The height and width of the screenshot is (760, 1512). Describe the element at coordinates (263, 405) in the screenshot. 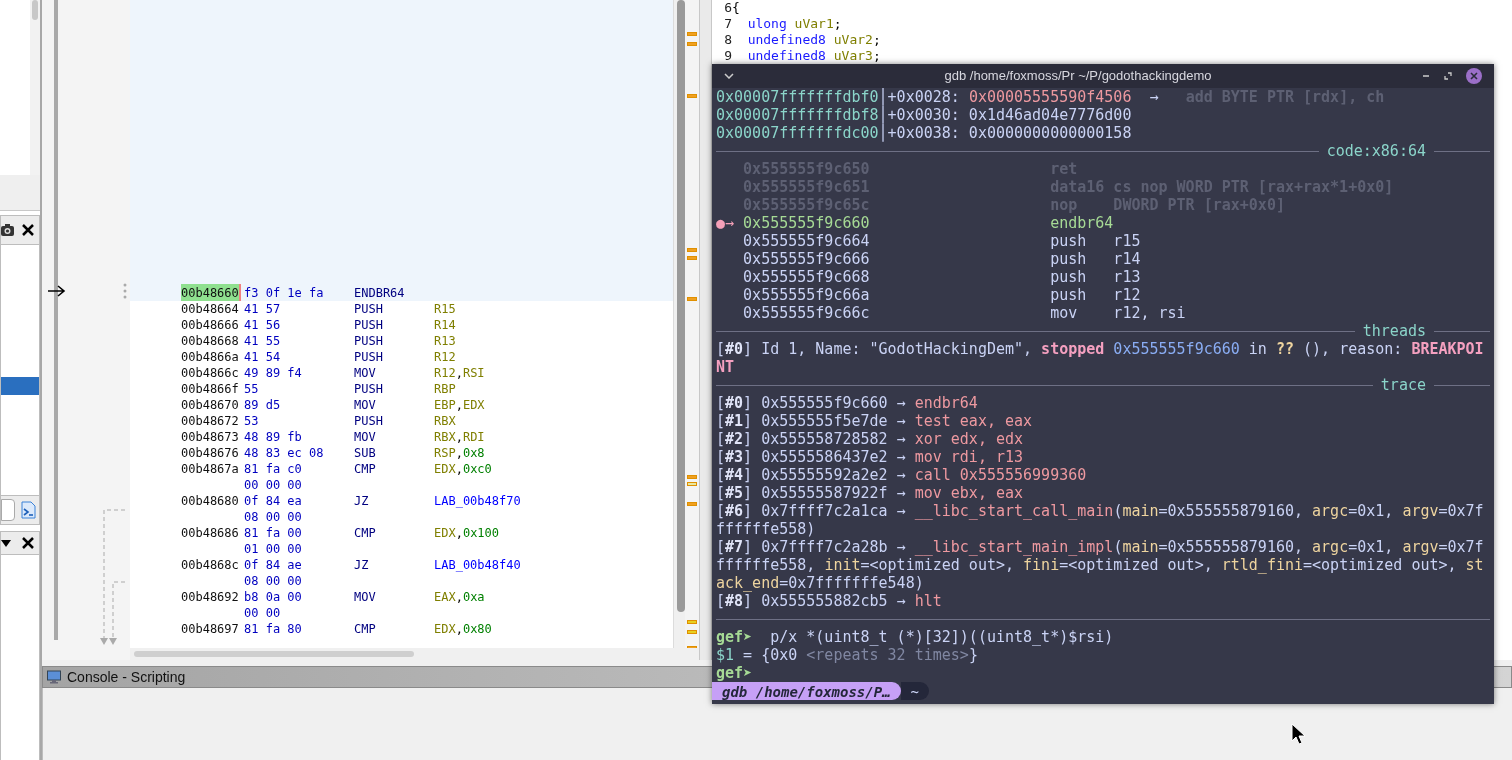

I see `instruction-bytes: 89 d5` at that location.